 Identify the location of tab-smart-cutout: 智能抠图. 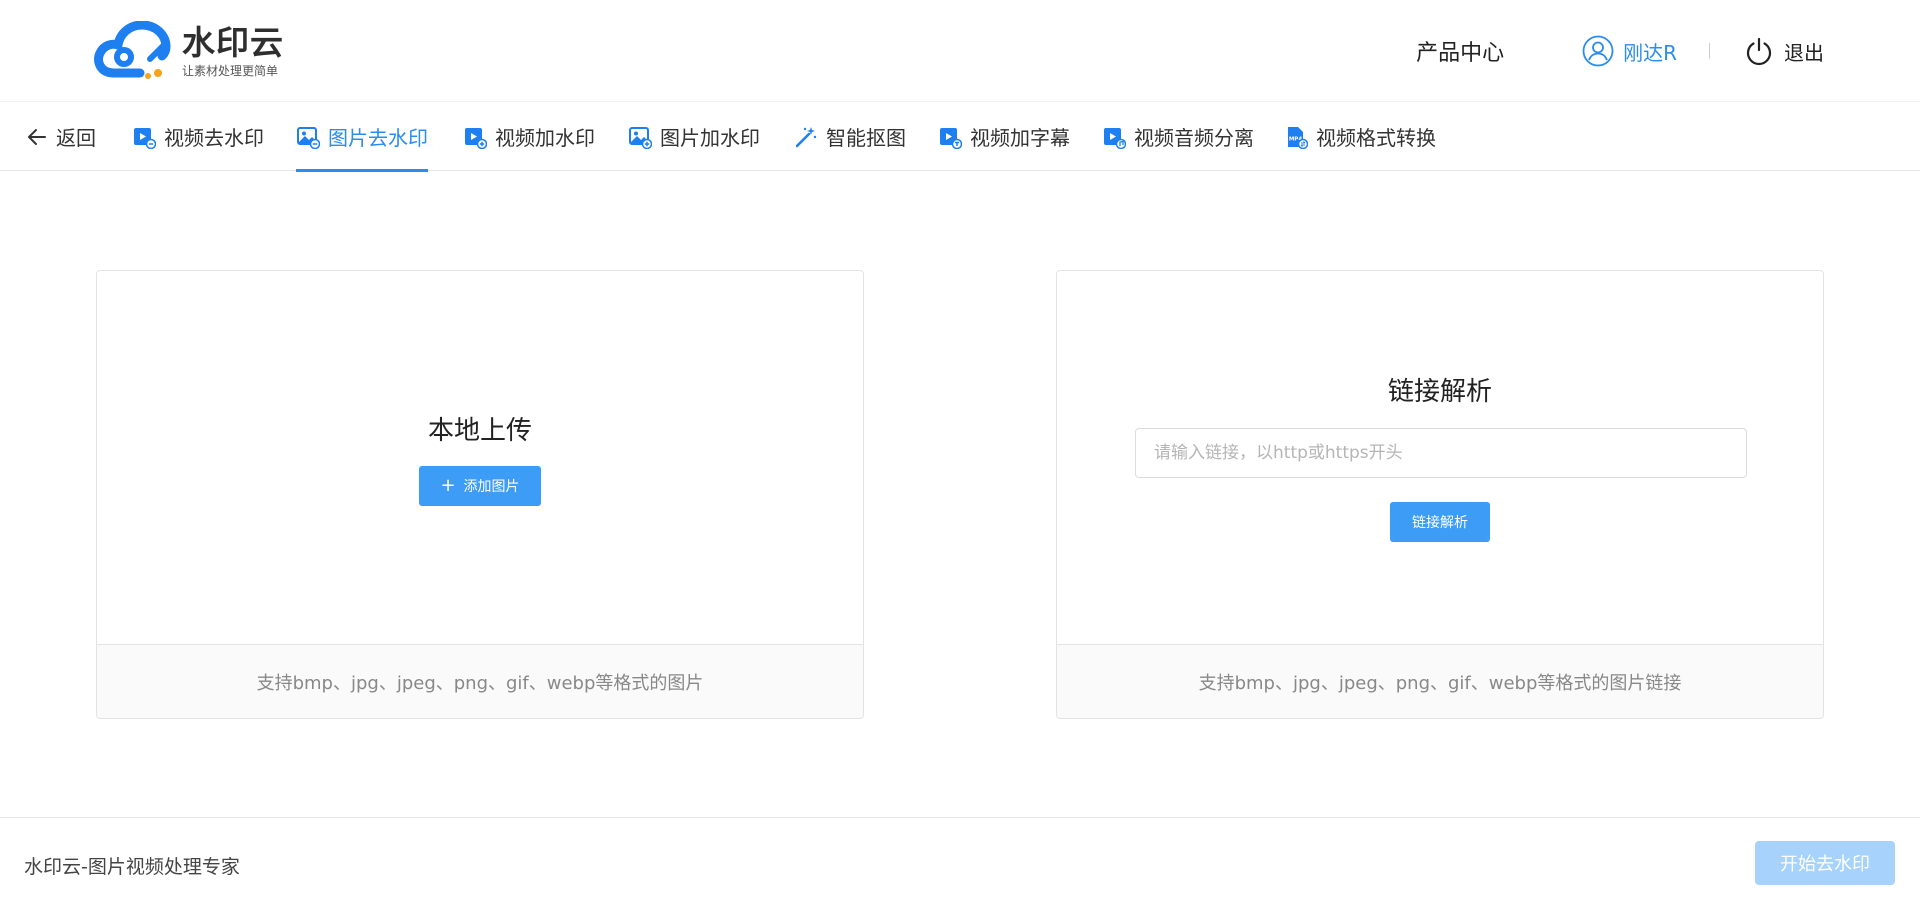
(850, 136).